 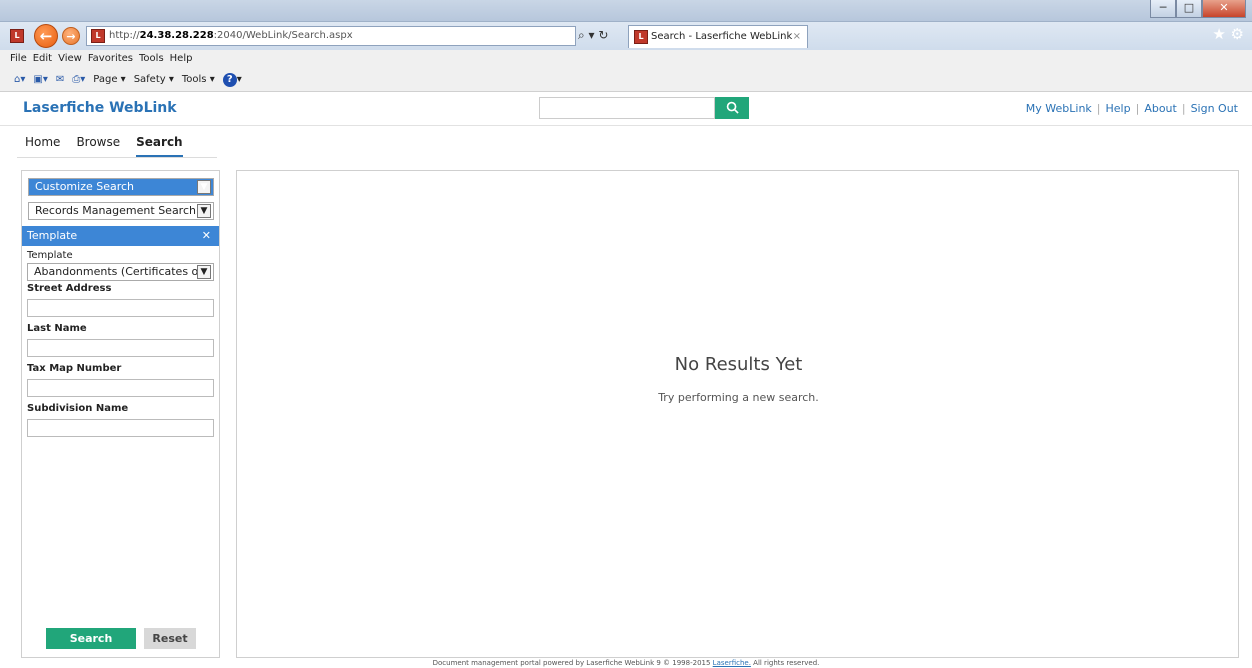 What do you see at coordinates (70, 59) in the screenshot?
I see `menu-view: View` at bounding box center [70, 59].